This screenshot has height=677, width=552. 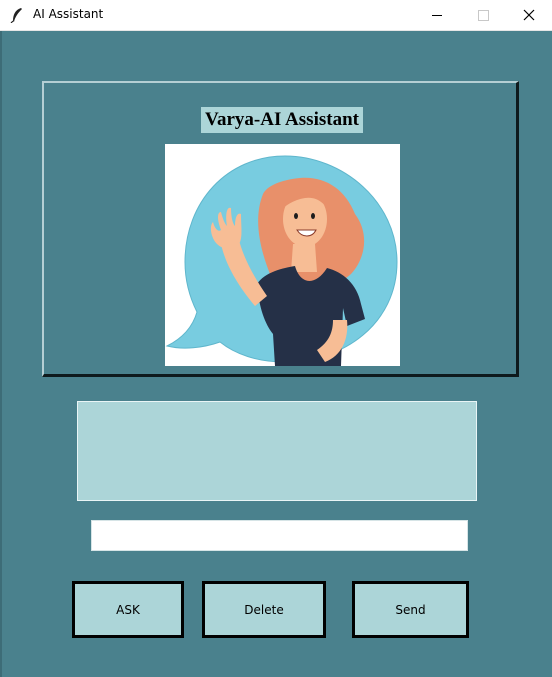 I want to click on question-input, so click(x=279, y=535).